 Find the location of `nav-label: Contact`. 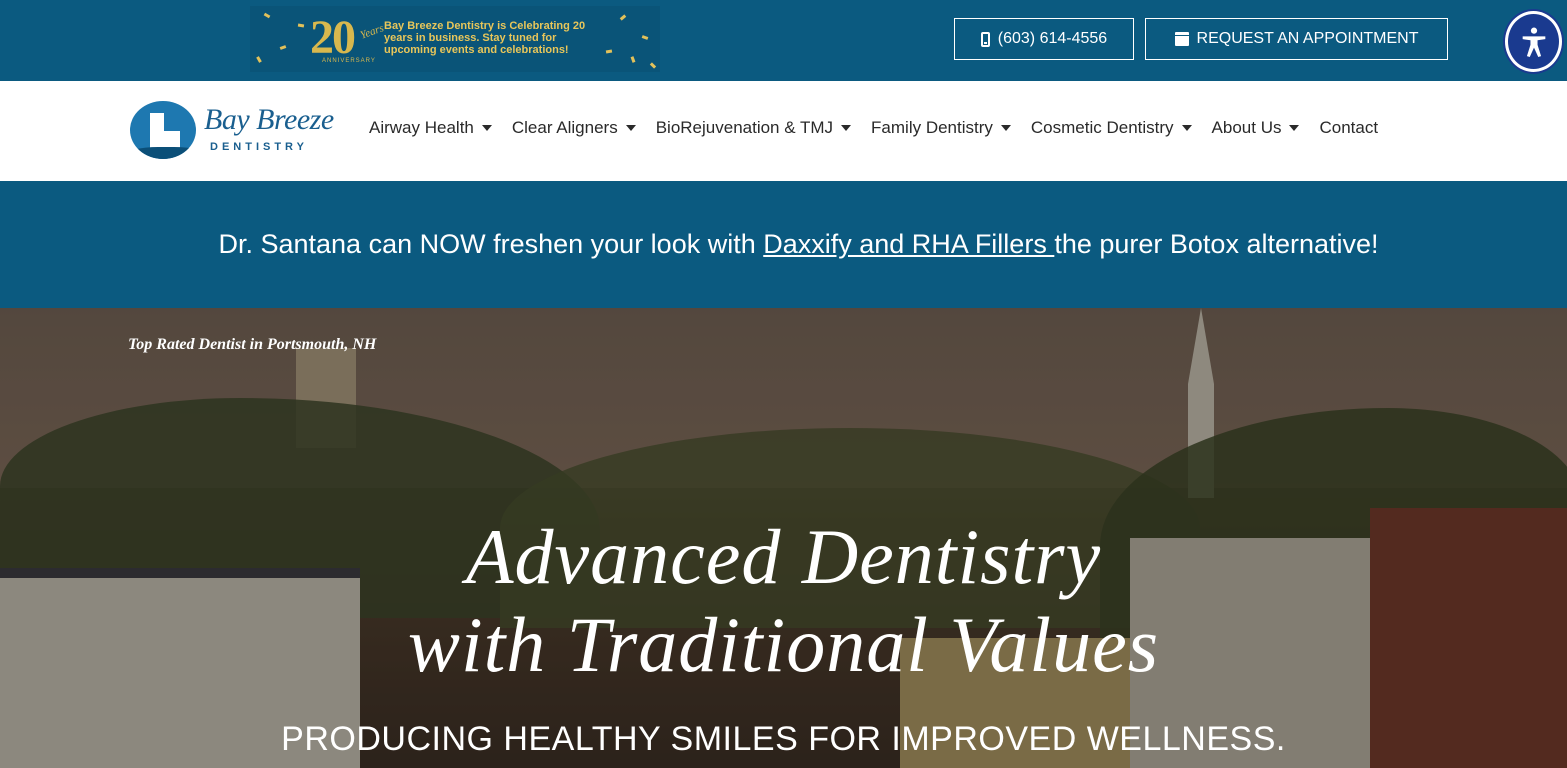

nav-label: Contact is located at coordinates (1349, 127).